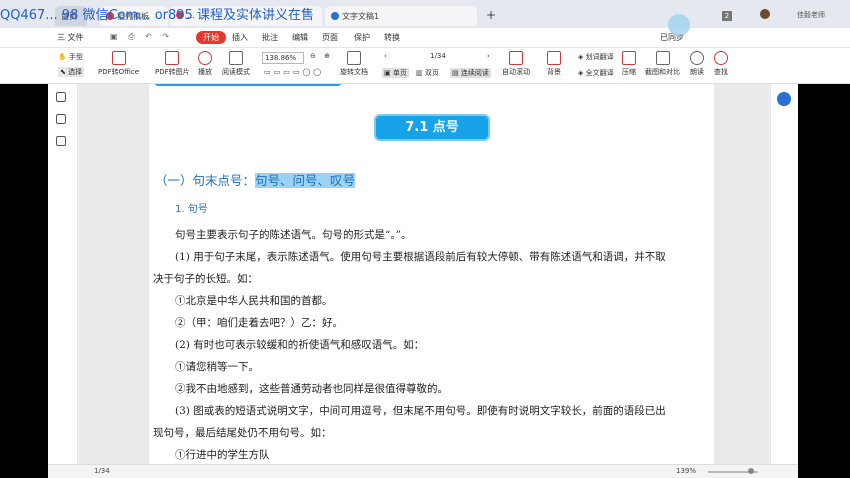 The image size is (850, 478). I want to click on tab-doc: 文字文稿1, so click(401, 16).